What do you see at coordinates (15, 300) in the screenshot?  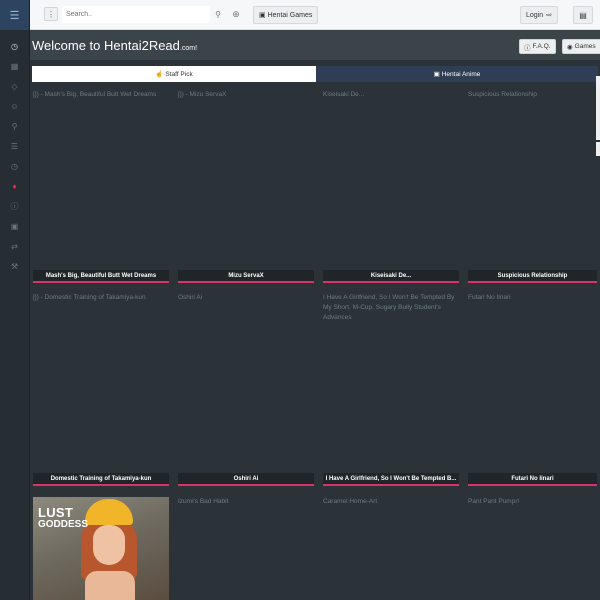 I see `sidebar: ☰ ◷ ▦ ◇ ☺ ⚲ ☰ ◷ ♦ ⓘ ▣ ⇄ ⚒` at bounding box center [15, 300].